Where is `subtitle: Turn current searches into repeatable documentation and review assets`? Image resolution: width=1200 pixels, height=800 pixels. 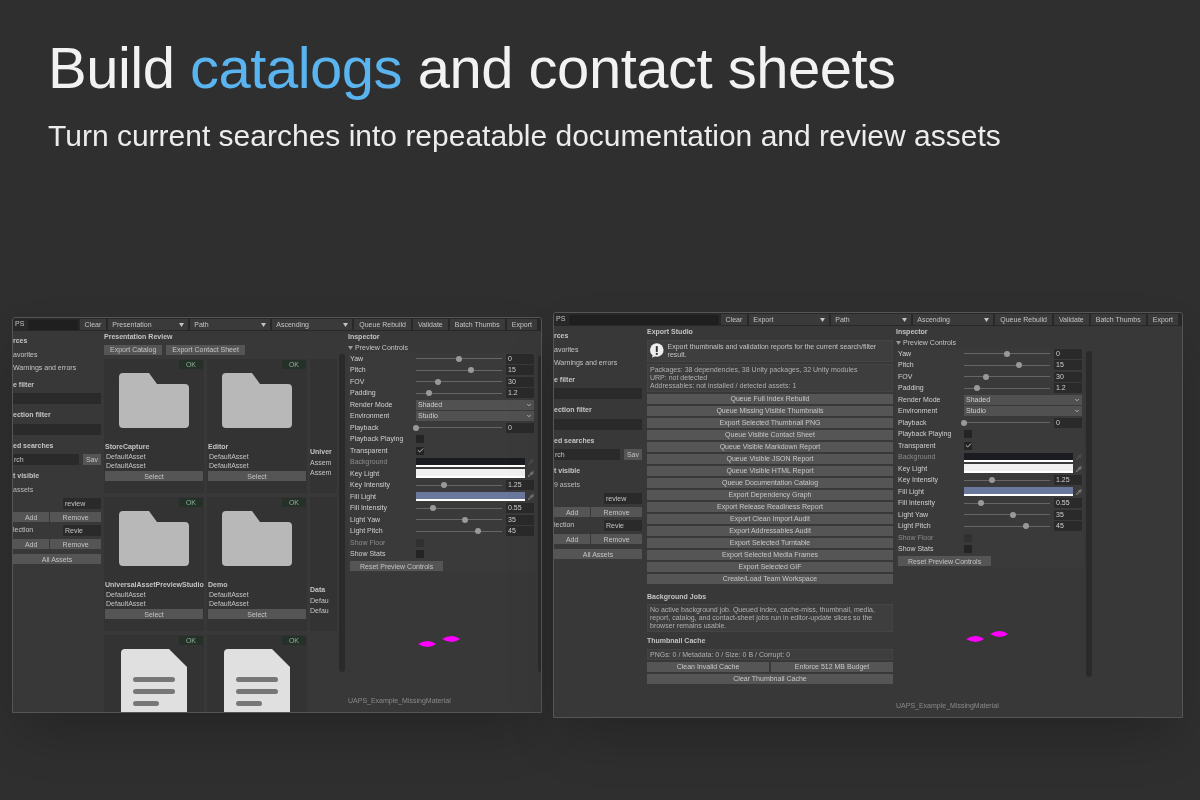
subtitle: Turn current searches into repeatable documentation and review assets is located at coordinates (525, 135).